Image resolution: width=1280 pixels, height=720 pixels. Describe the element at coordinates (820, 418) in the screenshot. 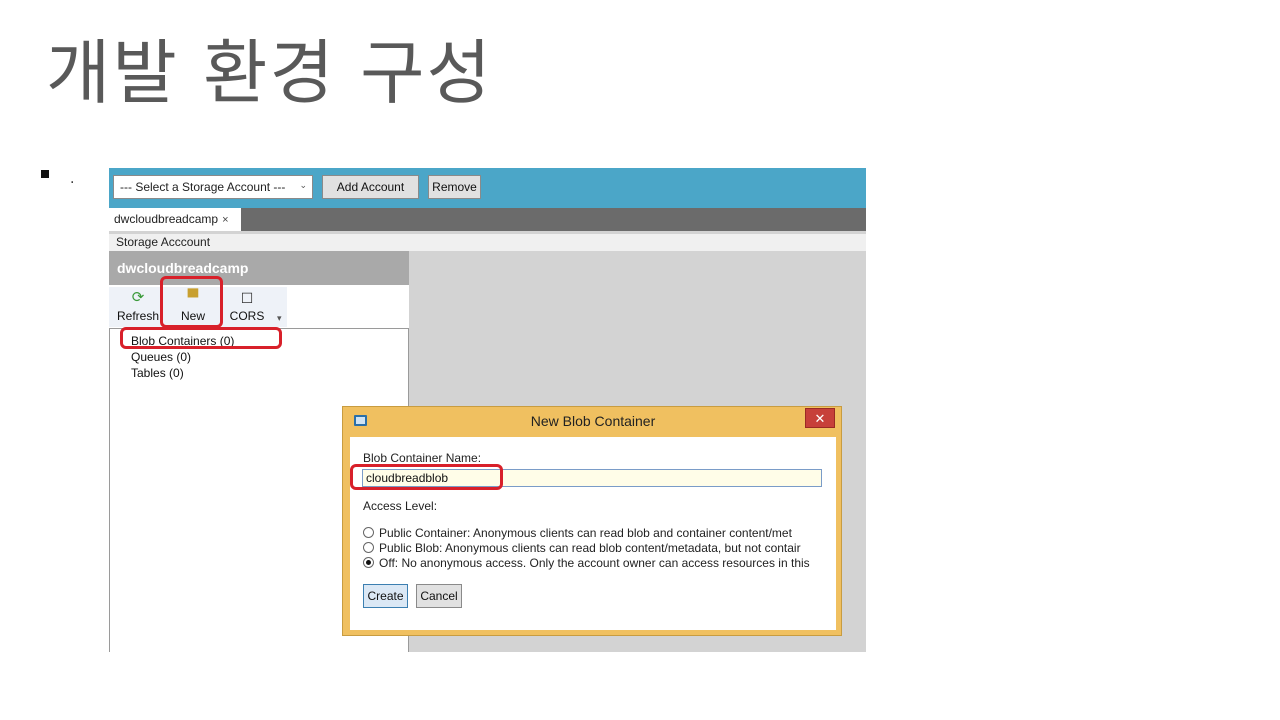

I see `close-icon: ✕` at that location.